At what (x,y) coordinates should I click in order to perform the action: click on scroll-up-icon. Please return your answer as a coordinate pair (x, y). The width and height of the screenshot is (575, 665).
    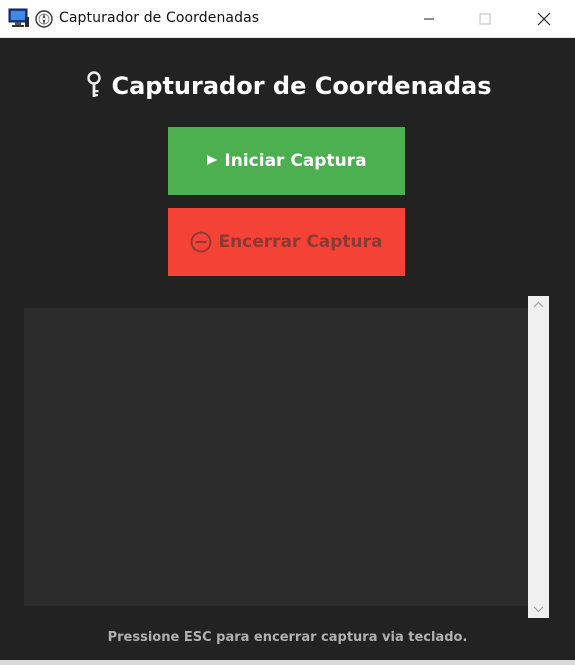
    Looking at the image, I should click on (538, 304).